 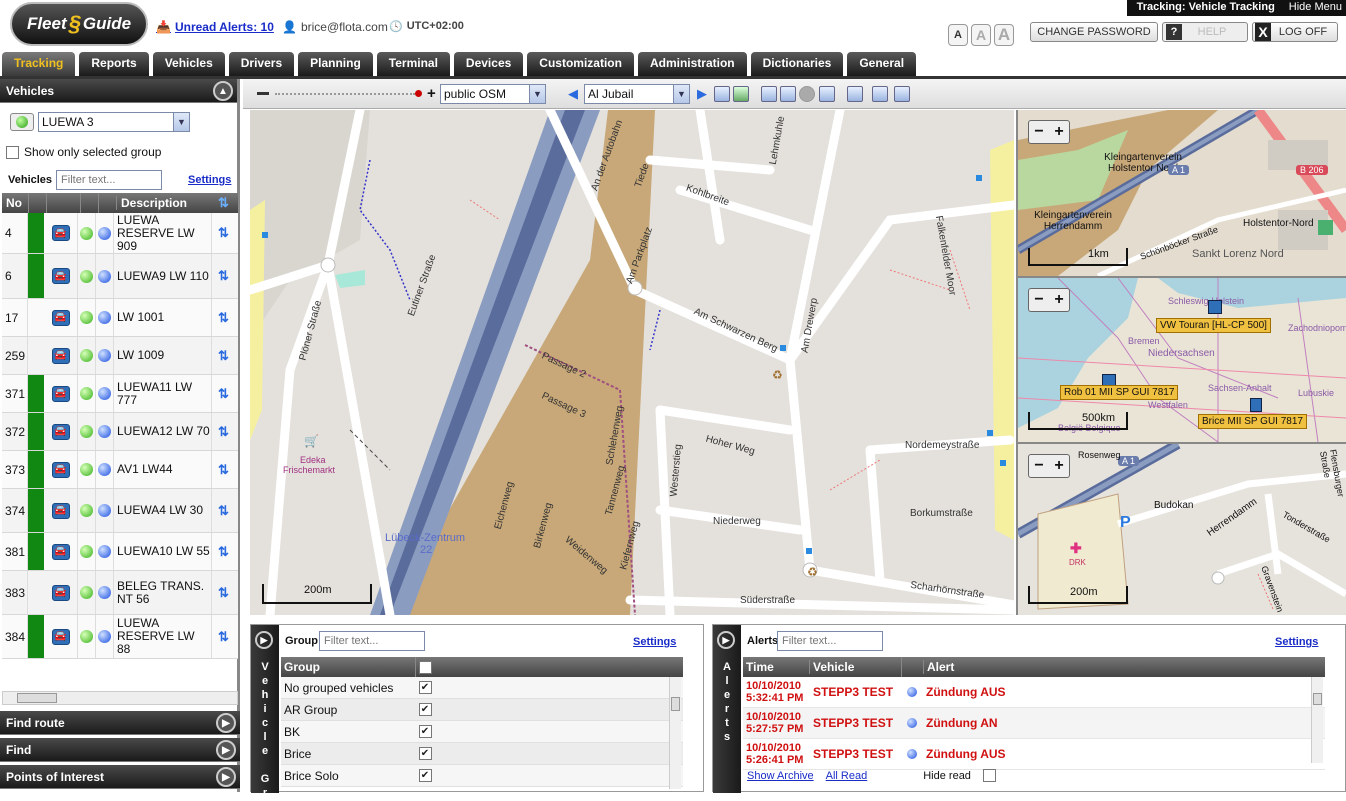 I want to click on fleetguide-logo: Fleet § Guide, so click(x=79, y=24).